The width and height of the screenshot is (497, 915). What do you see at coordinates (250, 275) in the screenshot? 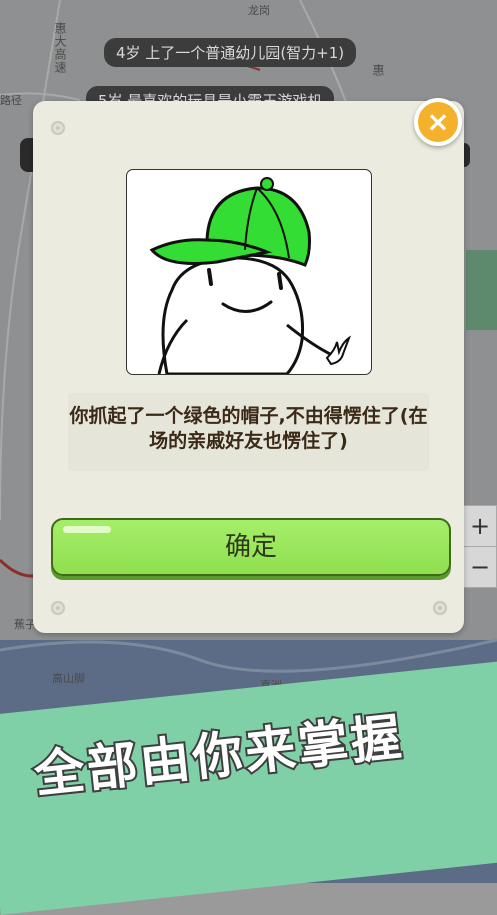
I see `green-hat-character-illustration` at bounding box center [250, 275].